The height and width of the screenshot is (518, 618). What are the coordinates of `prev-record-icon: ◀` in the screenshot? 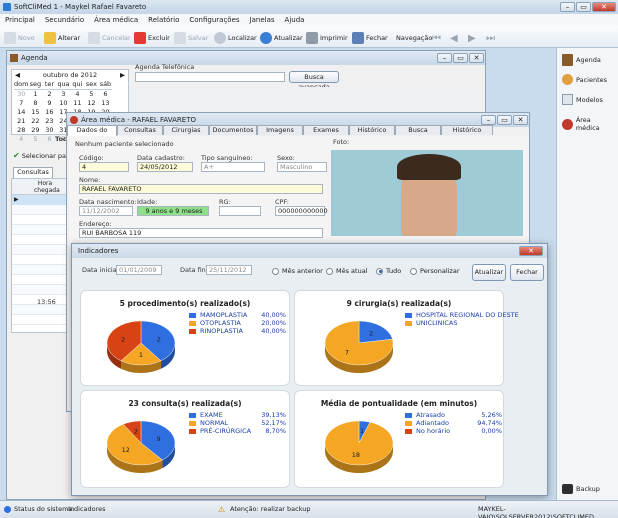 It's located at (454, 38).